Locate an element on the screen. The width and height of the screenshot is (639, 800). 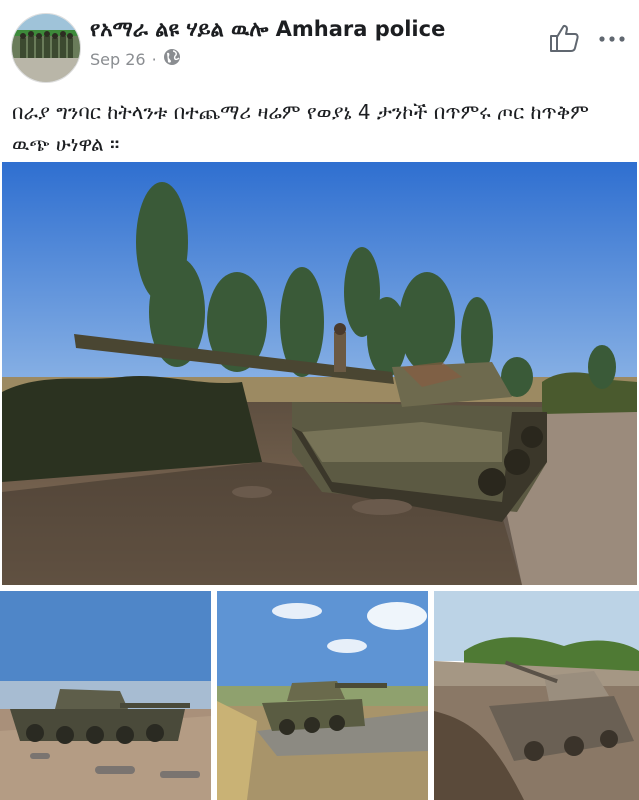
page-name: የአማራ ልዩ ሃይል ዉሎ Amhara police is located at coordinates (267, 29).